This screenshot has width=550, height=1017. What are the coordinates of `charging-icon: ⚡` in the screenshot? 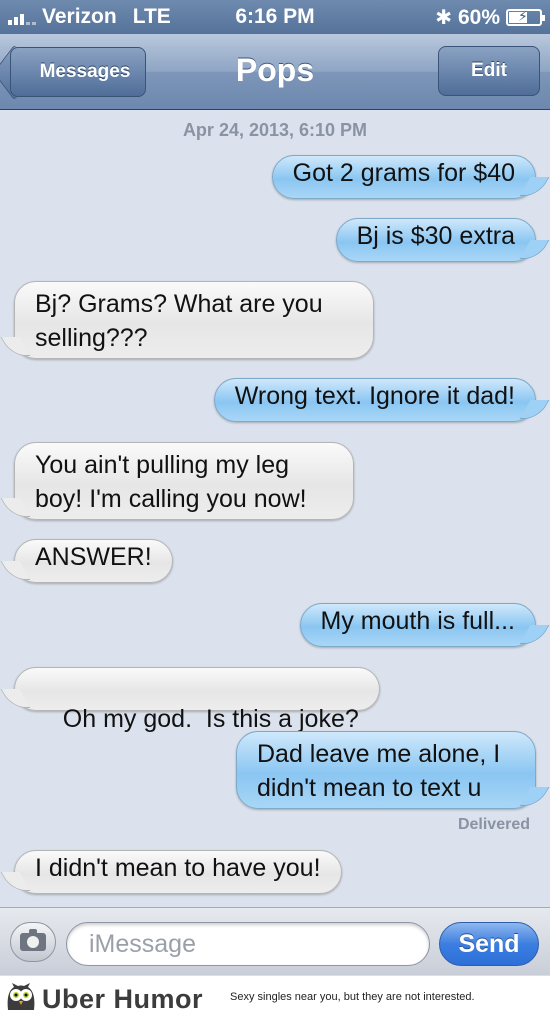 It's located at (523, 16).